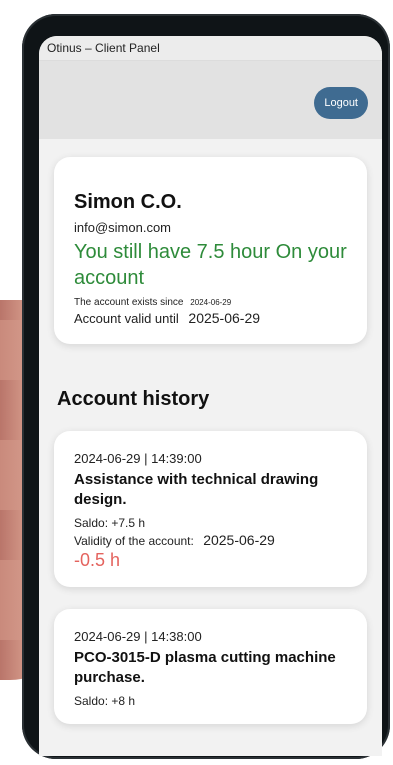  Describe the element at coordinates (123, 227) in the screenshot. I see `account-email: info@simon.com` at that location.